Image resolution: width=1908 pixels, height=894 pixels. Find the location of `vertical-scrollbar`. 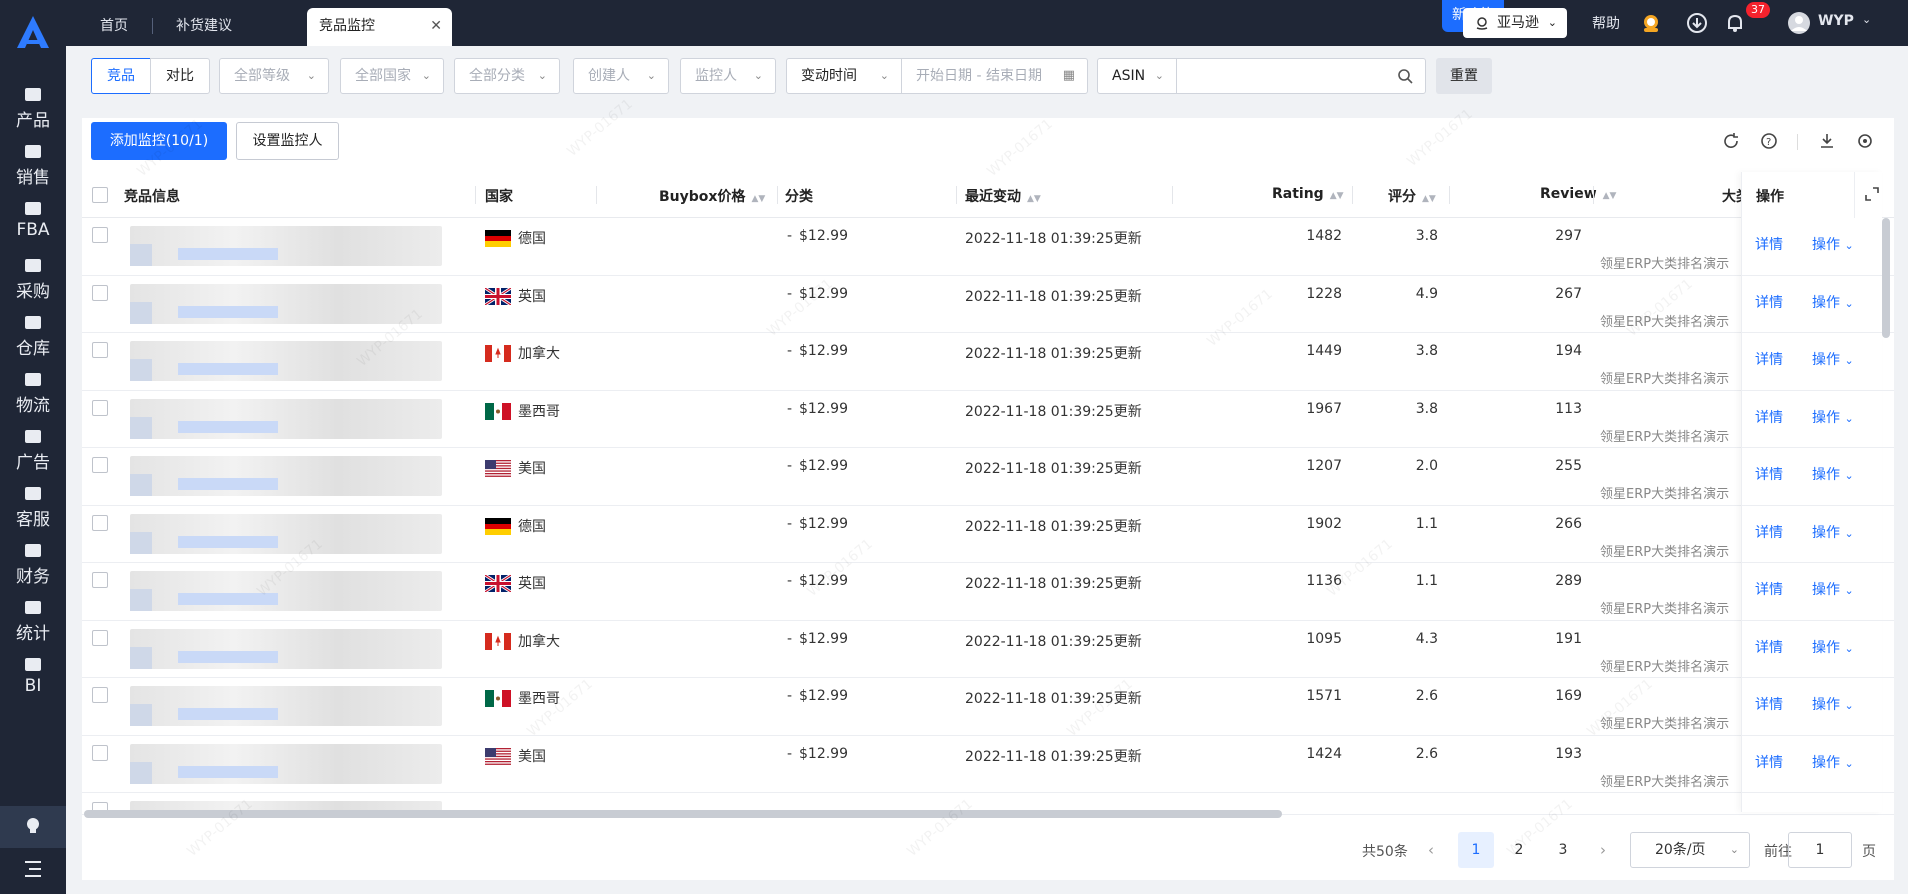

vertical-scrollbar is located at coordinates (1886, 278).